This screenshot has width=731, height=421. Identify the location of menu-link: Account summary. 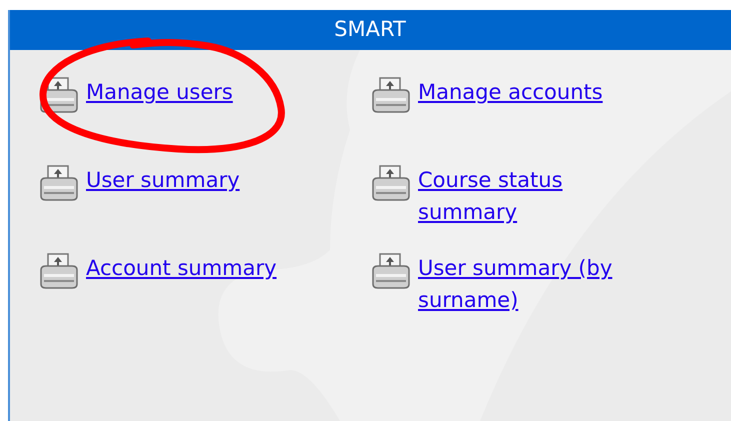
(181, 268).